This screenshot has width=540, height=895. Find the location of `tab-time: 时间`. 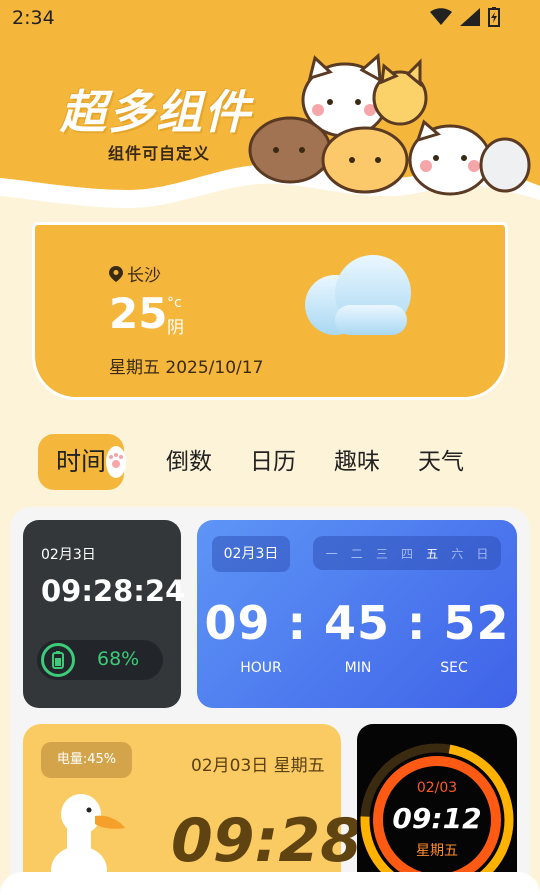

tab-time: 时间 is located at coordinates (82, 462).